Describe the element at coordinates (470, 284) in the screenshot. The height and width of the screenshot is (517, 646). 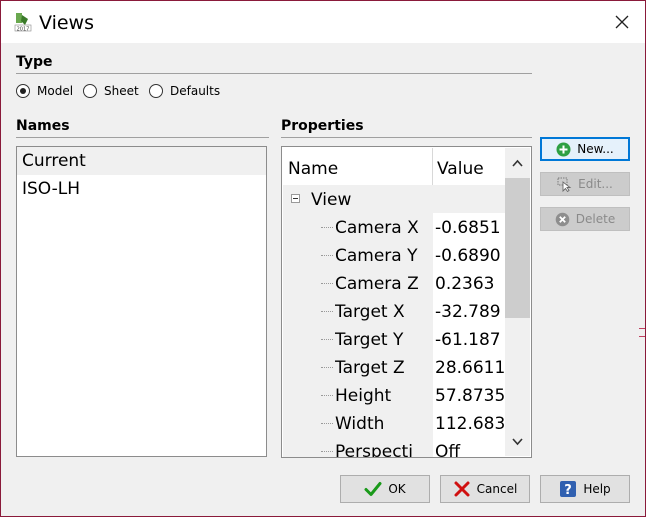
I see `property-value: 0.2363` at that location.